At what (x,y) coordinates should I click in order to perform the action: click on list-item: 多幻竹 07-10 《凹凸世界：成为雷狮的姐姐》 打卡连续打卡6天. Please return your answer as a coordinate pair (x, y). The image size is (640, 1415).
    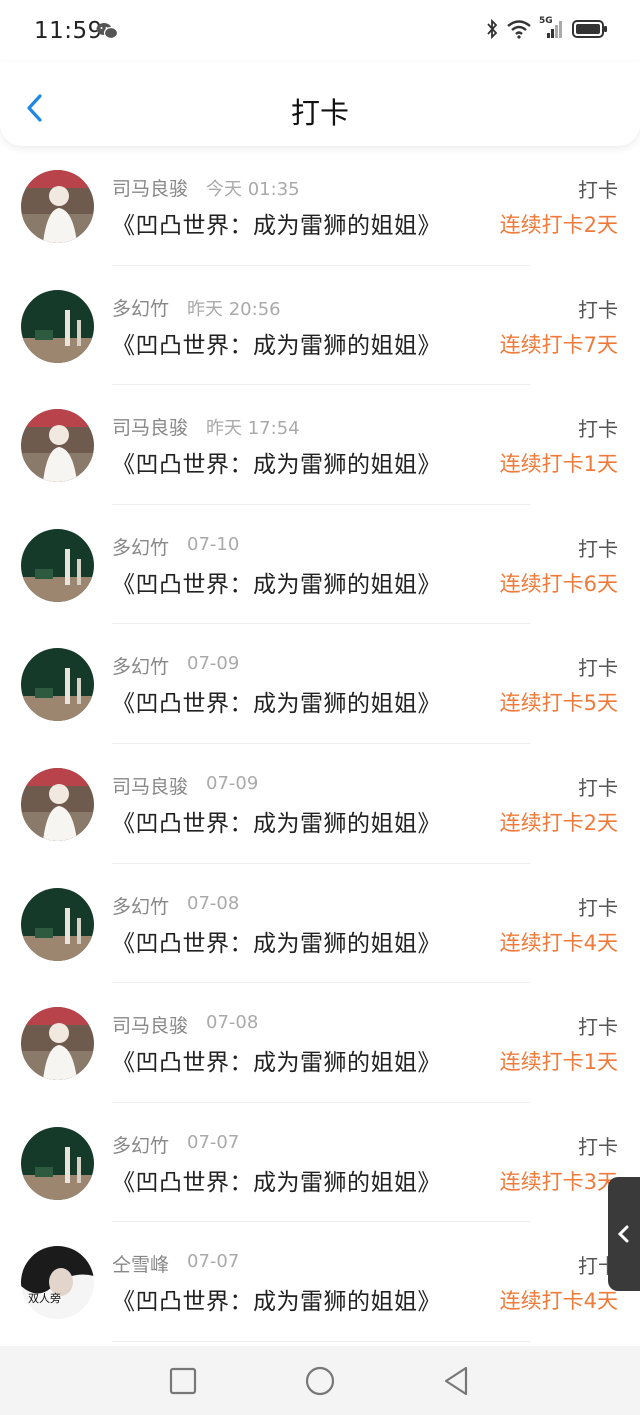
    Looking at the image, I should click on (320, 565).